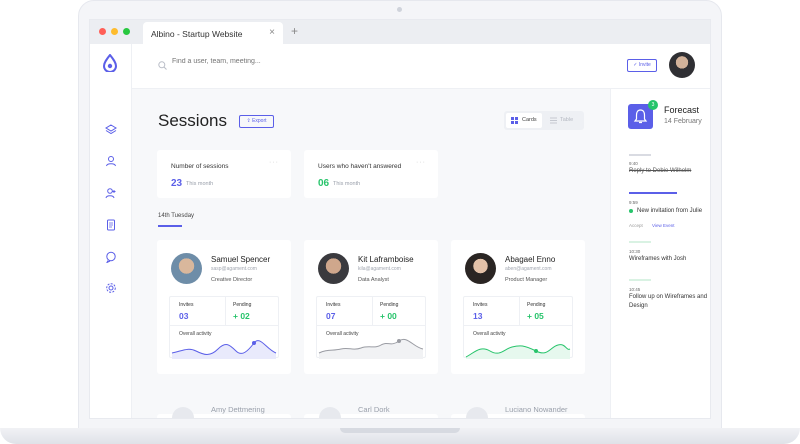  I want to click on new-tab-button: +, so click(294, 31).